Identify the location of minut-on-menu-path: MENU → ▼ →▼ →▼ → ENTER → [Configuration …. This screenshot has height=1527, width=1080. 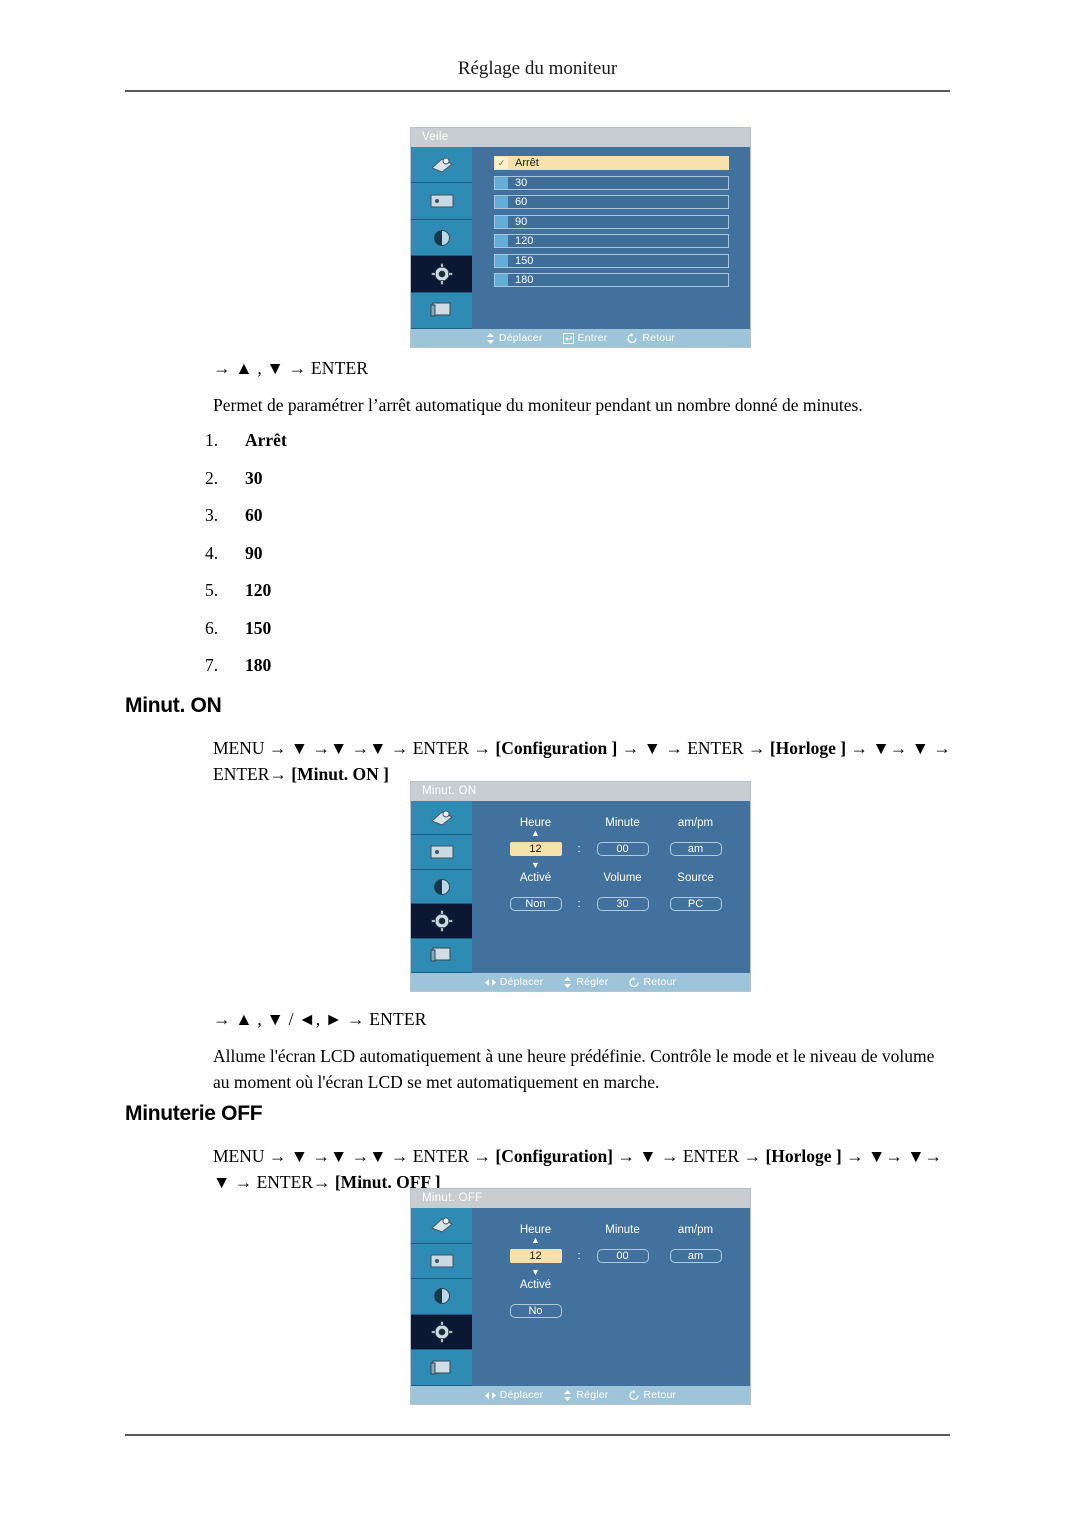
(585, 761).